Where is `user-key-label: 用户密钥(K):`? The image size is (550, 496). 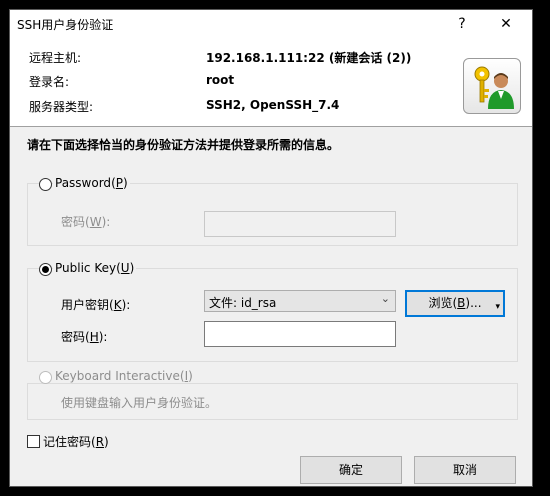
user-key-label: 用户密钥(K): is located at coordinates (96, 304).